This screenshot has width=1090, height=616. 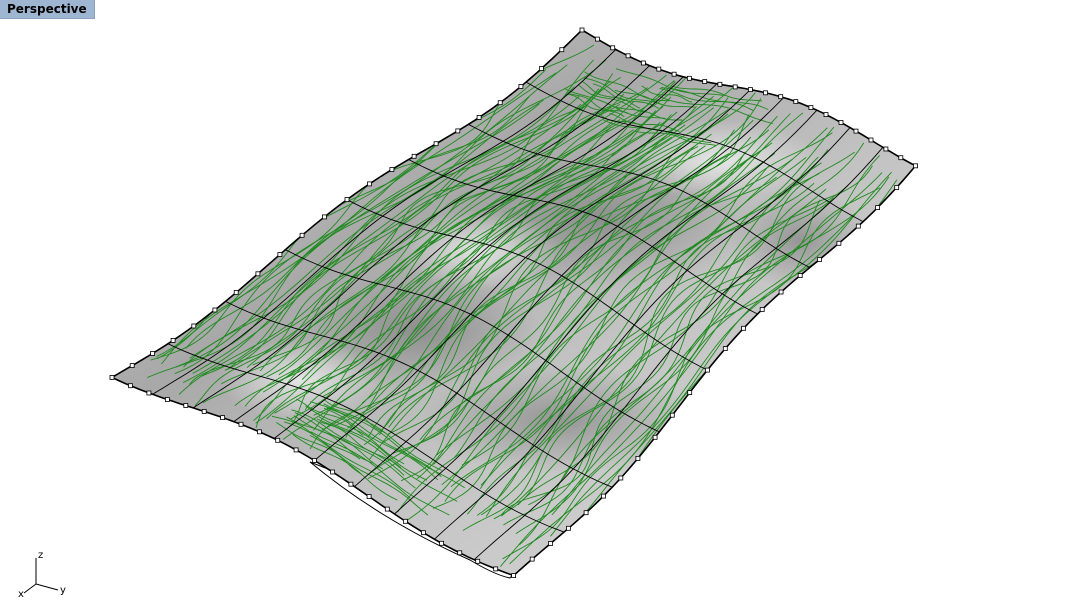 I want to click on viewport-title: Perspective, so click(x=47, y=9).